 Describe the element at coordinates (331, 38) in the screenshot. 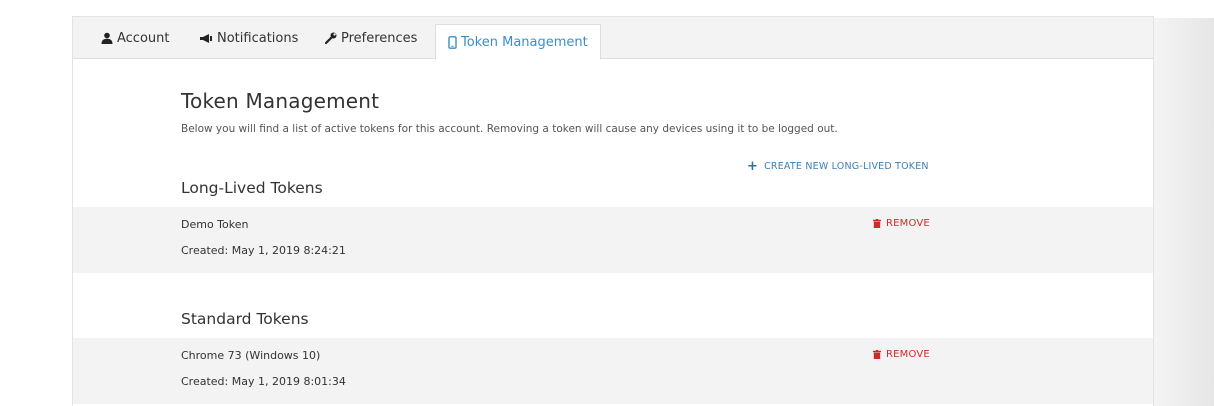

I see `wrench-icon` at that location.